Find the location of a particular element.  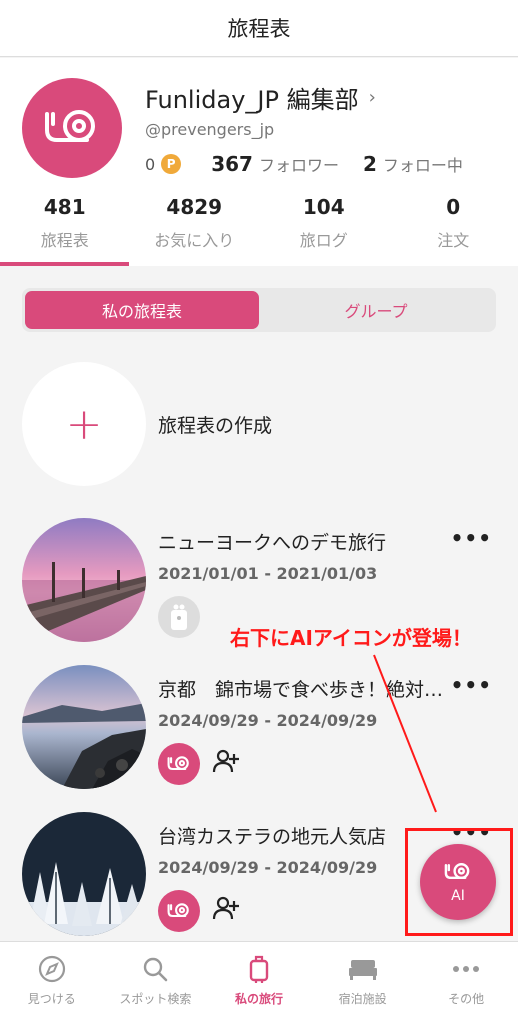

nav-label: 私の旅行 is located at coordinates (258, 999).